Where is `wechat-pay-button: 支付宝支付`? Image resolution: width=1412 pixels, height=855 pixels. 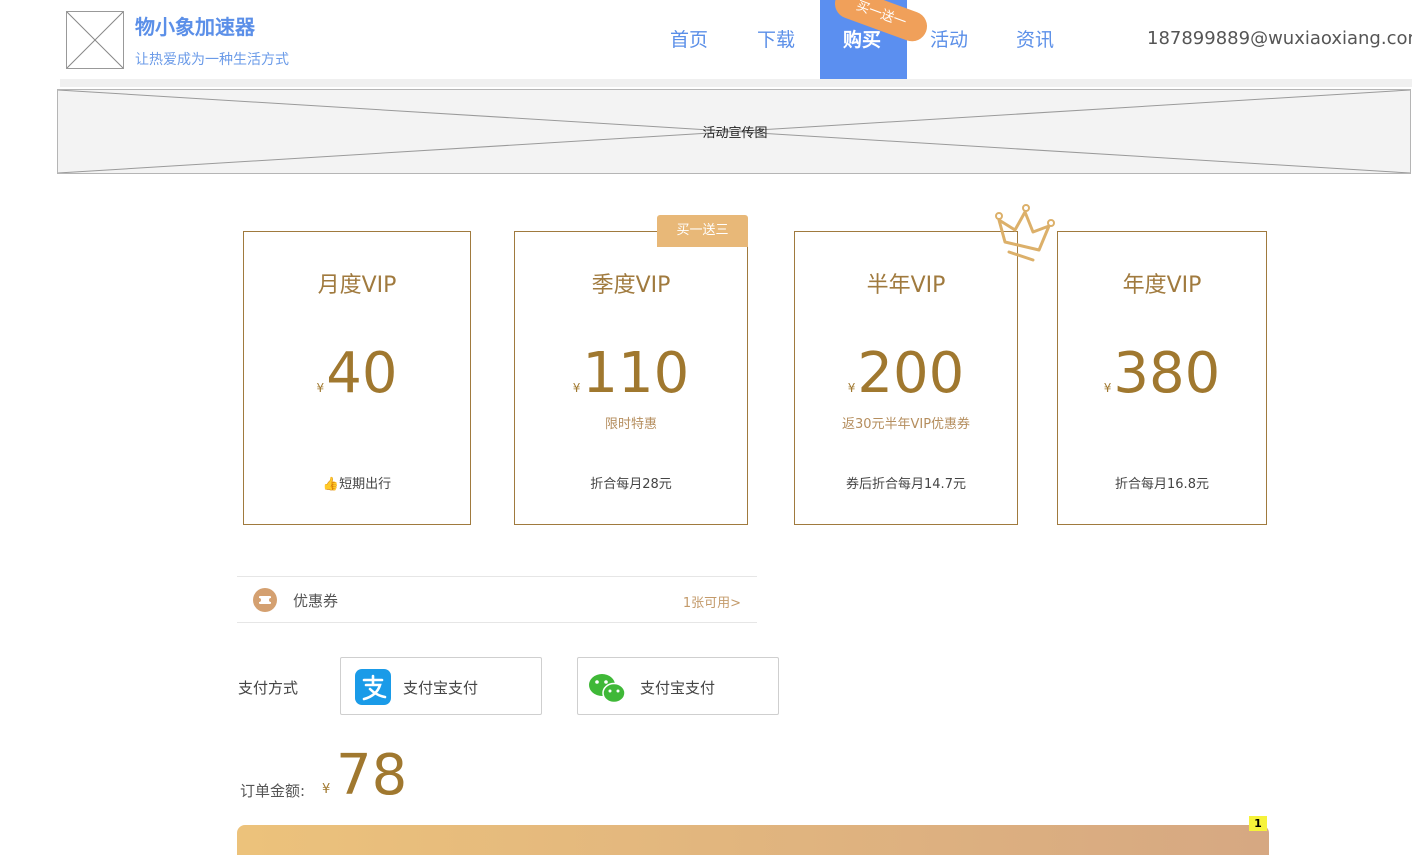
wechat-pay-button: 支付宝支付 is located at coordinates (678, 686).